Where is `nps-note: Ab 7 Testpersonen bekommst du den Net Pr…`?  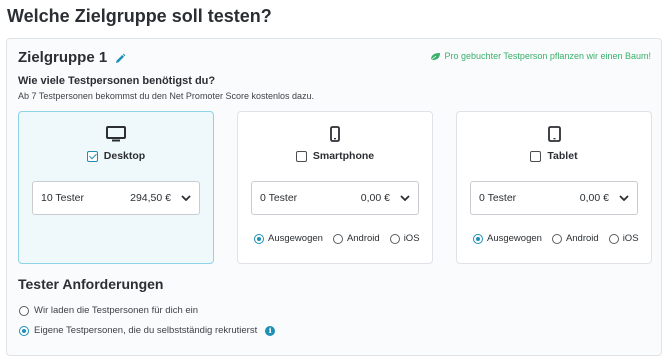 nps-note: Ab 7 Testpersonen bekommst du den Net Pr… is located at coordinates (166, 96).